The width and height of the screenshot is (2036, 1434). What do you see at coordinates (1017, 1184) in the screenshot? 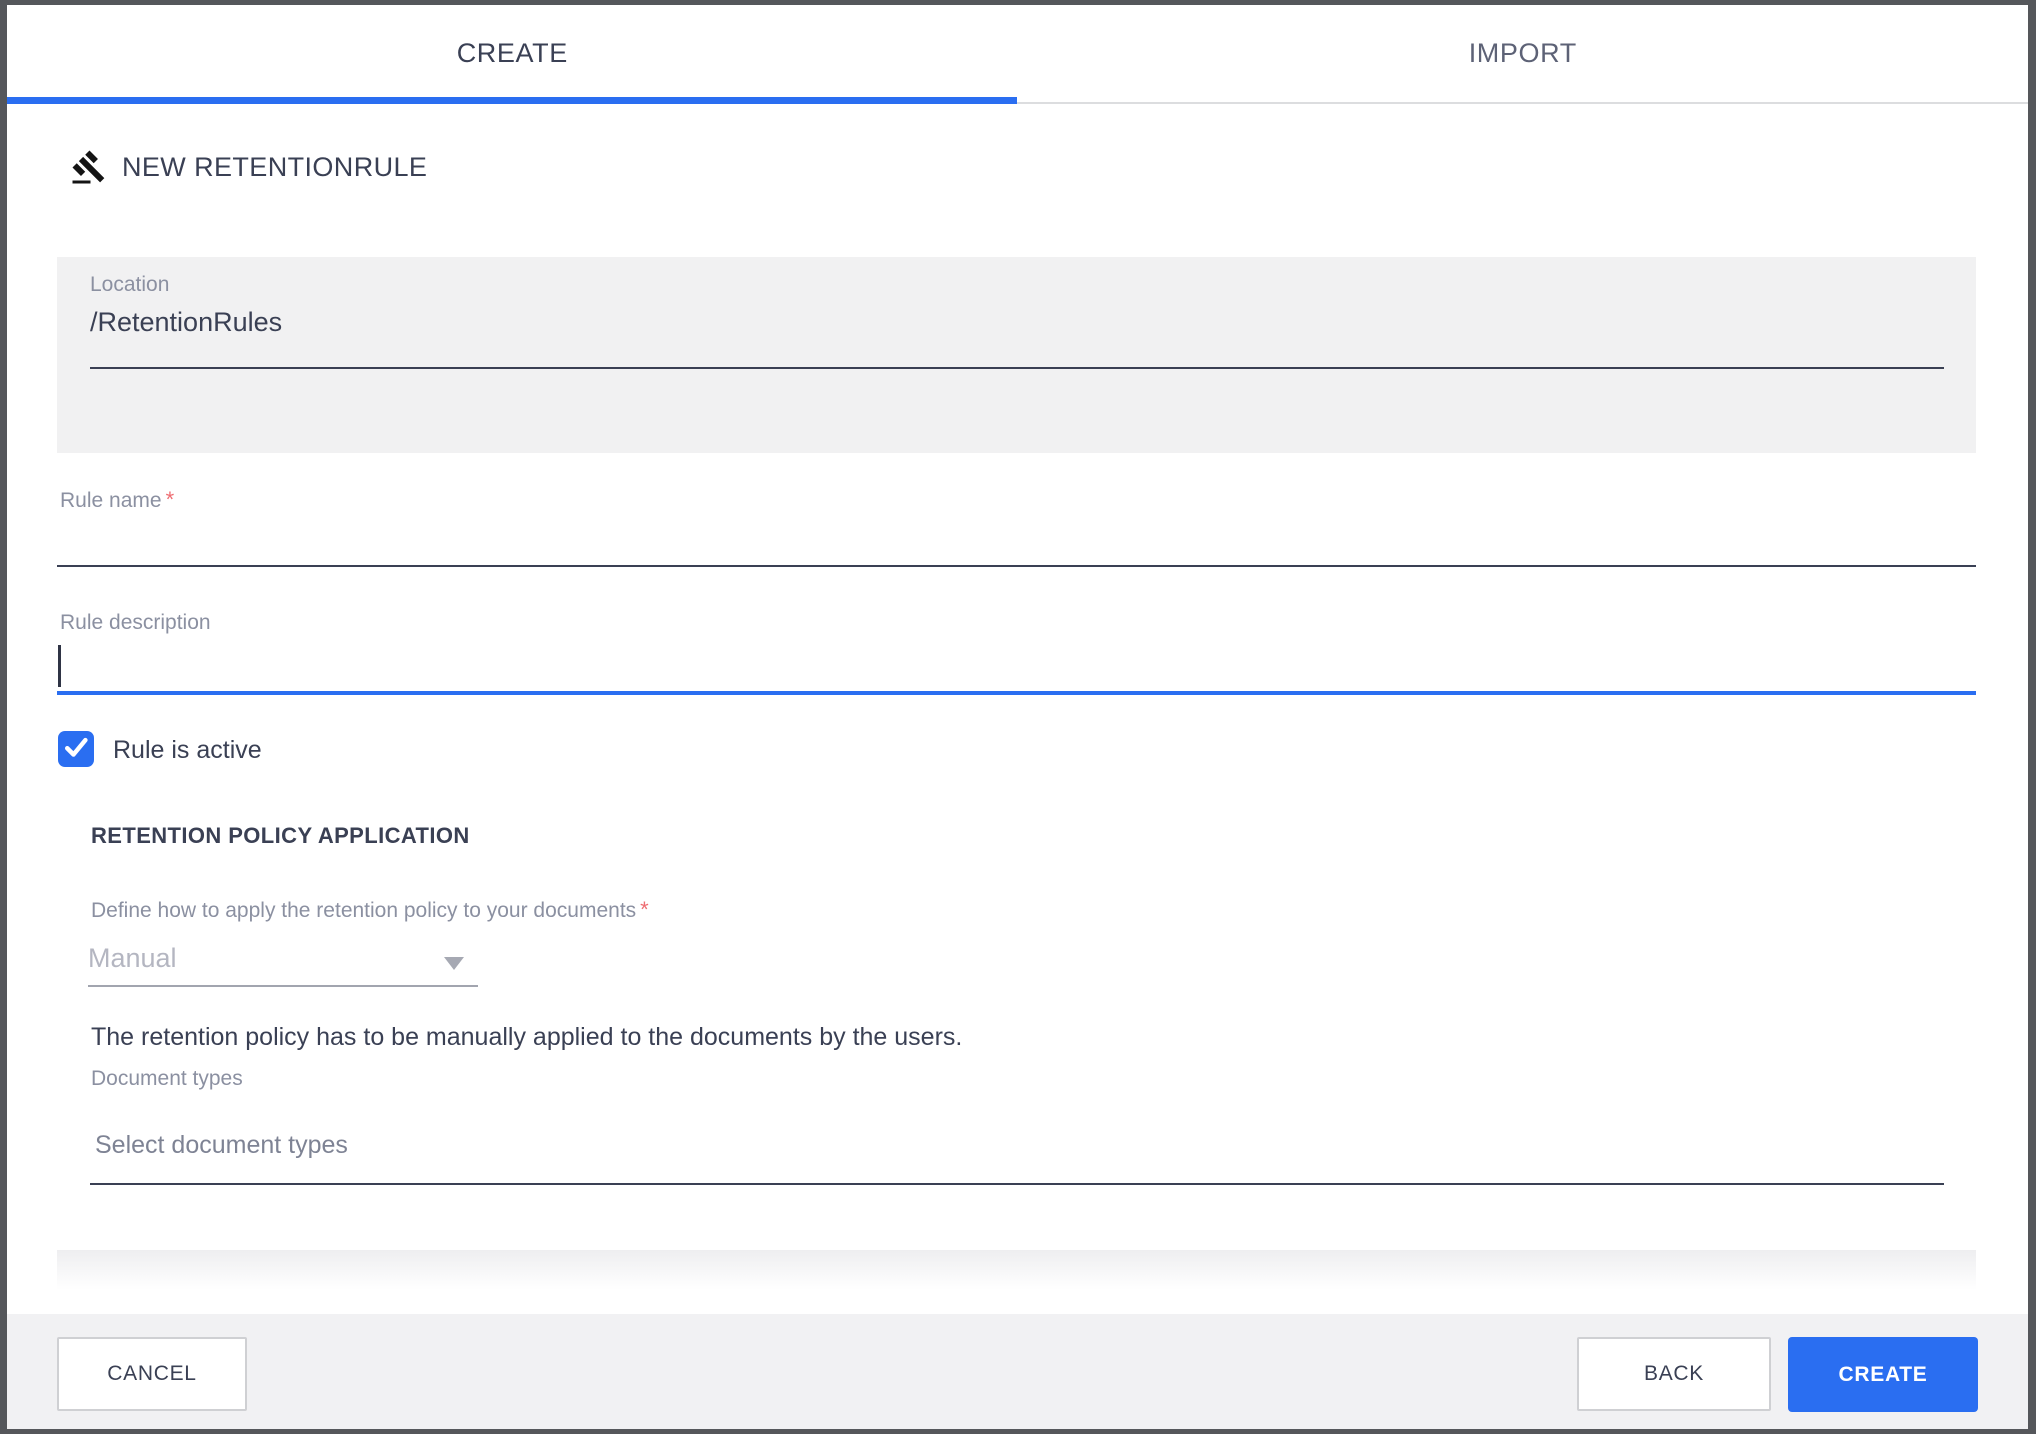
I see `document-types-input` at bounding box center [1017, 1184].